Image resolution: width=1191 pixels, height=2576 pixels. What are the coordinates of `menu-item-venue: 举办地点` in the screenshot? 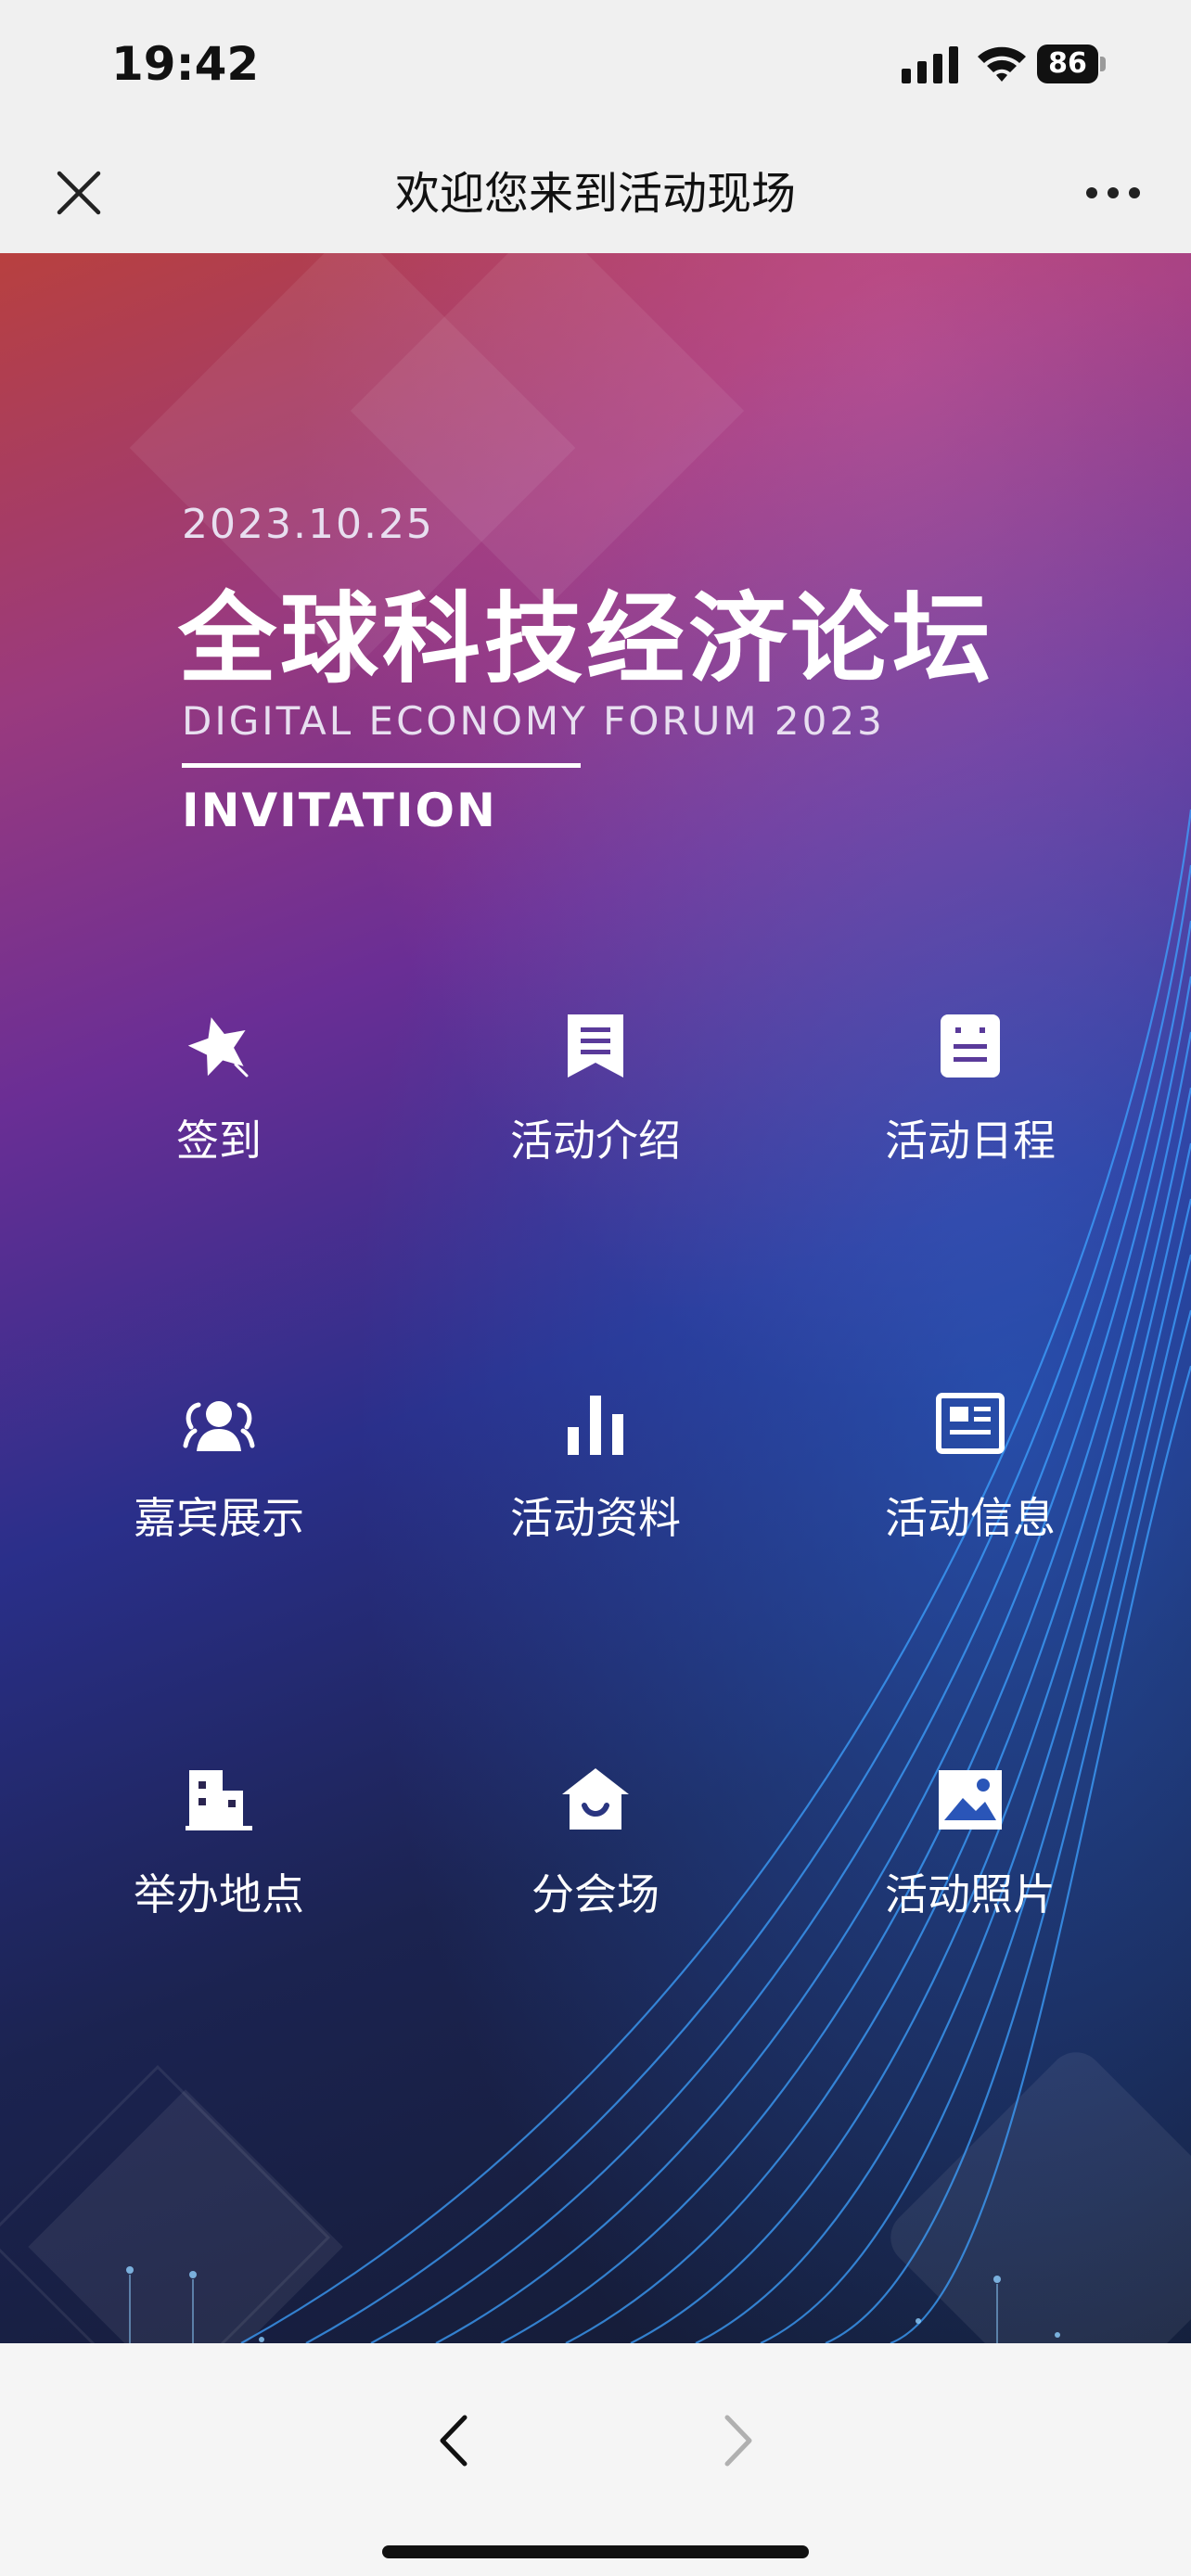 It's located at (219, 1865).